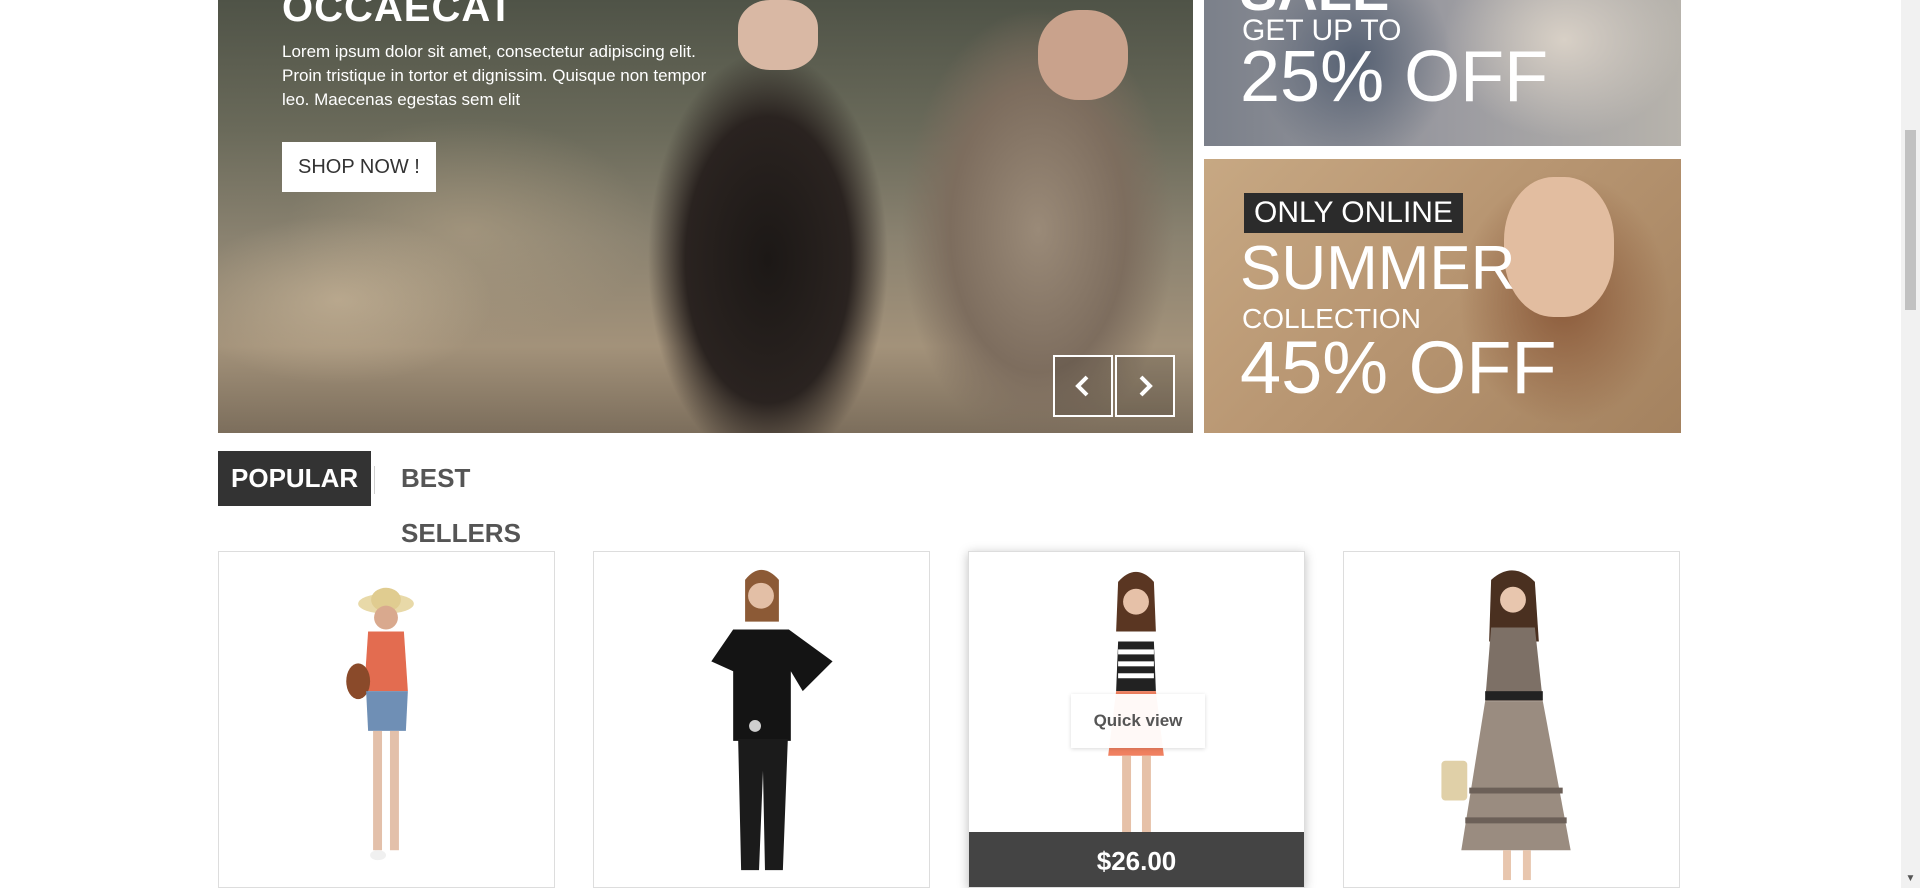 Image resolution: width=1920 pixels, height=888 pixels. I want to click on chevron-left-icon, so click(1082, 386).